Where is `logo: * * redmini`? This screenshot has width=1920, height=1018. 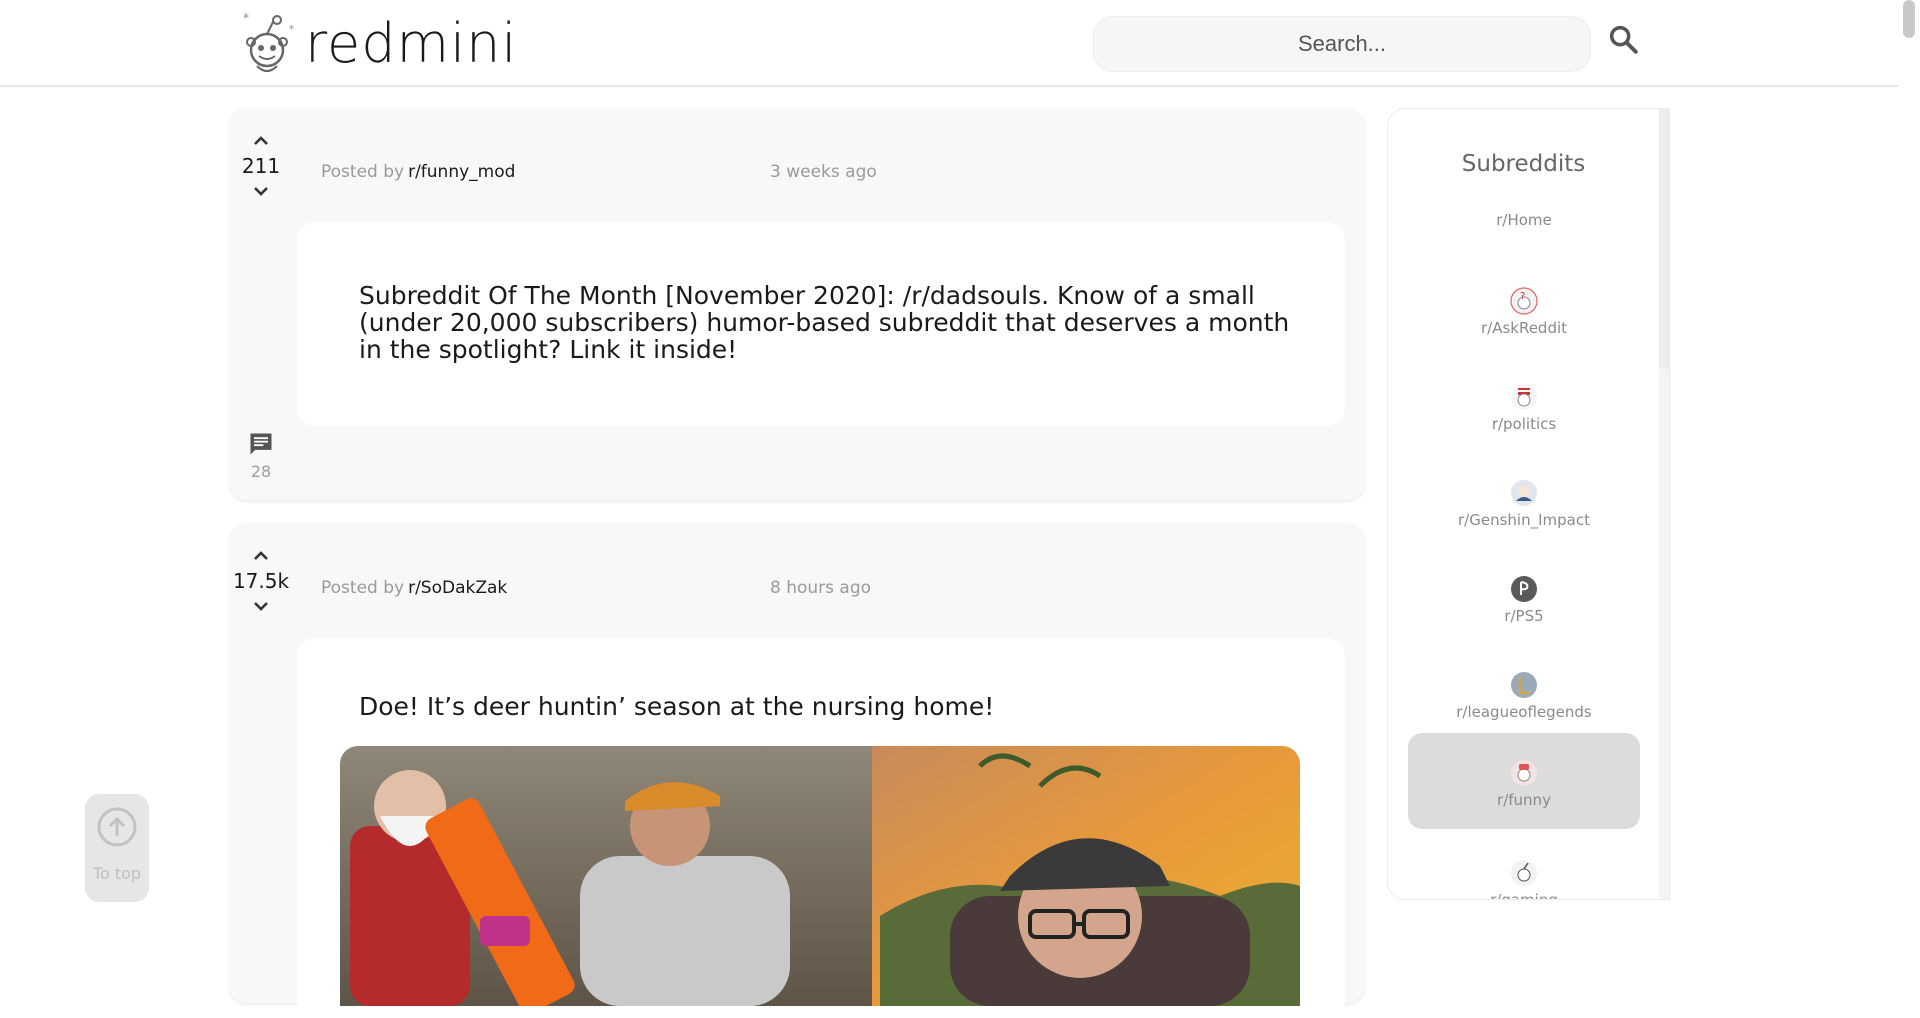
logo: * * redmini is located at coordinates (377, 43).